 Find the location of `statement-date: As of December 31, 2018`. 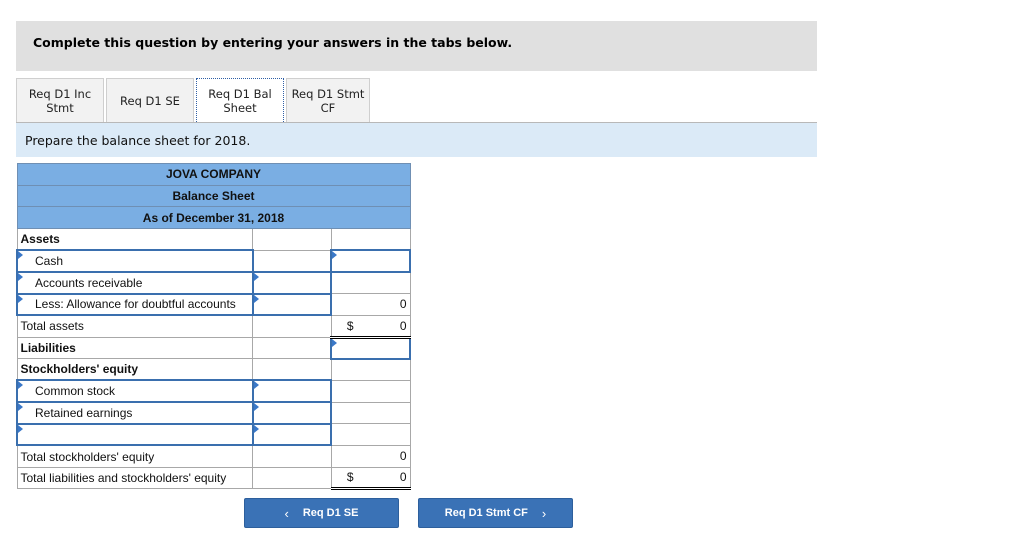

statement-date: As of December 31, 2018 is located at coordinates (213, 218).